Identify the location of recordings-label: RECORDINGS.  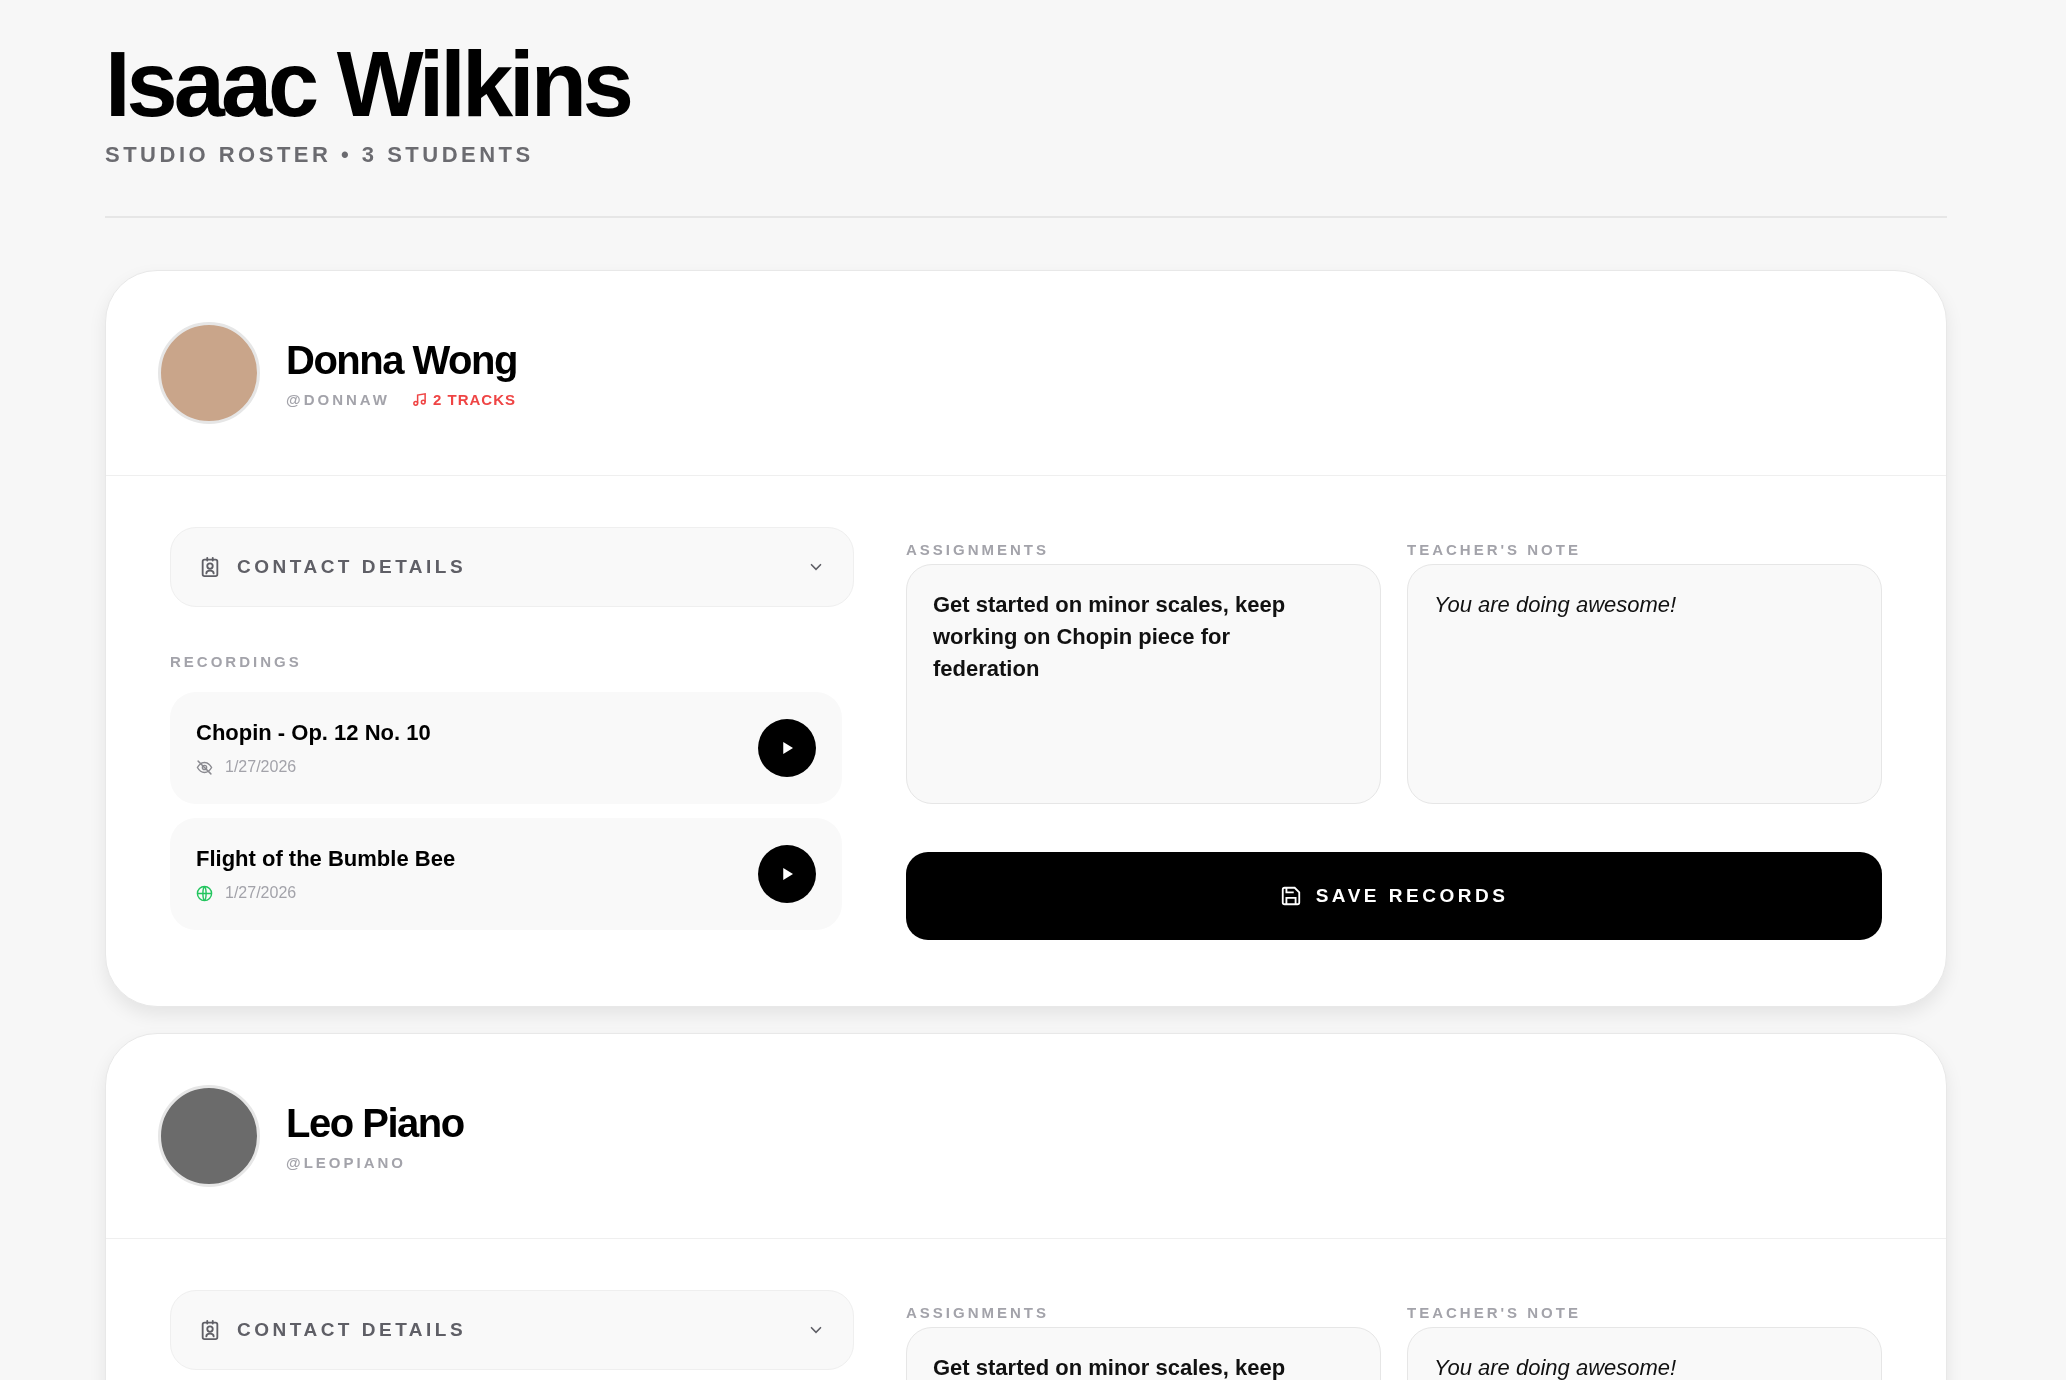
(236, 661).